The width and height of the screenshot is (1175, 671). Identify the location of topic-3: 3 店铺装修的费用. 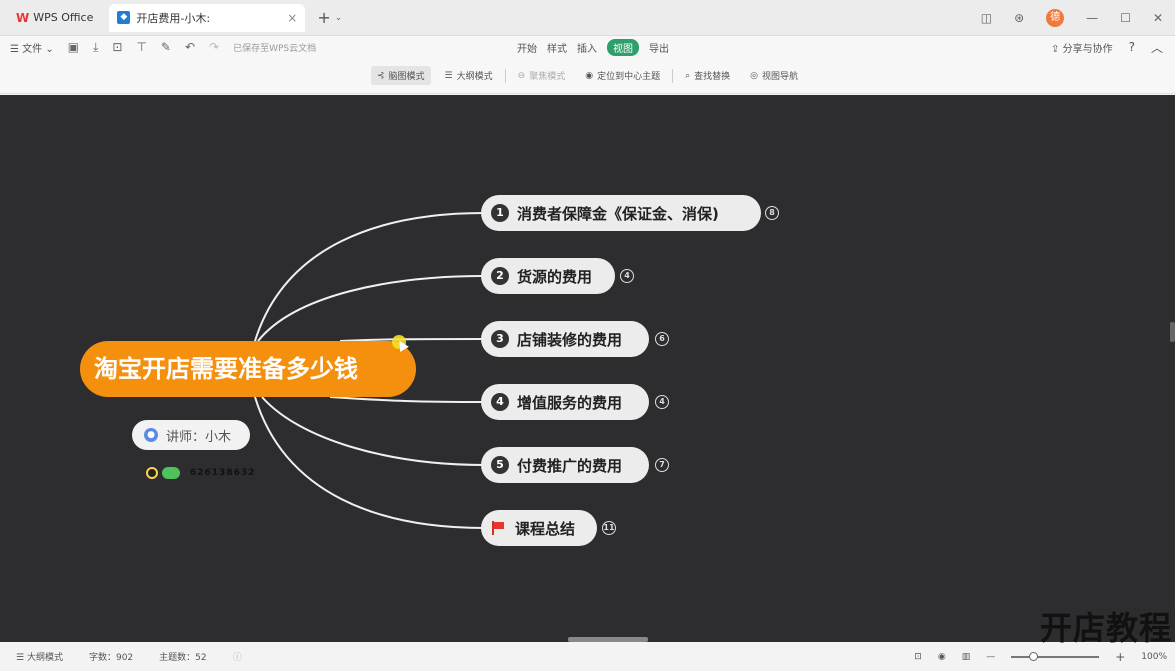
(565, 339).